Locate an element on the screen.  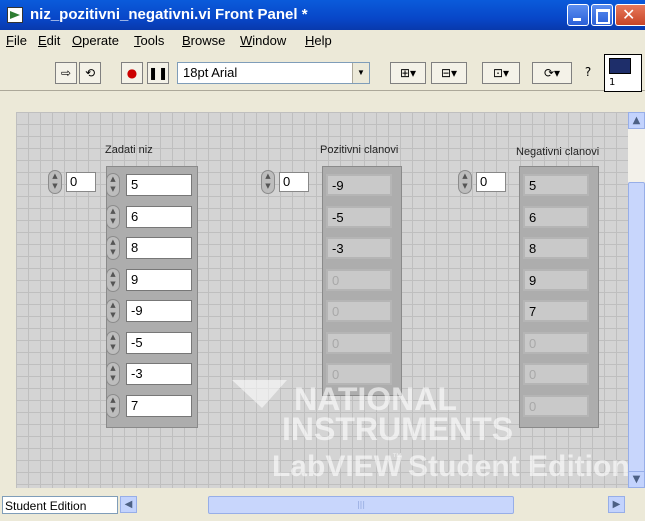
menu-edit: Edit is located at coordinates (49, 40).